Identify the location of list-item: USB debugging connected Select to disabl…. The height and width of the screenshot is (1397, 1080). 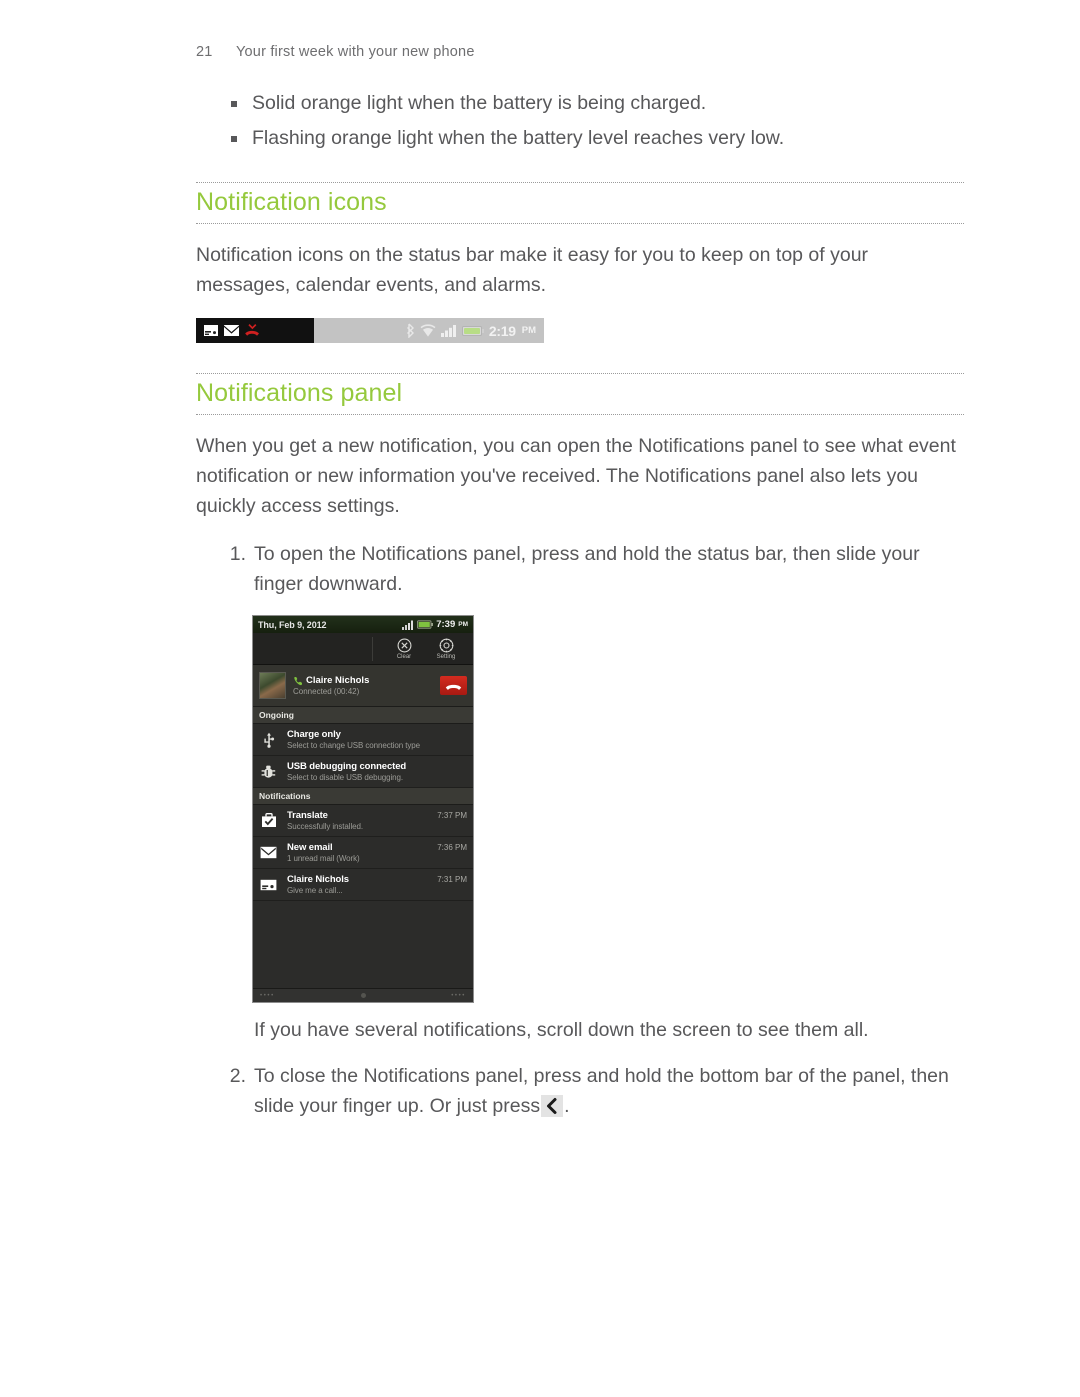
(363, 772).